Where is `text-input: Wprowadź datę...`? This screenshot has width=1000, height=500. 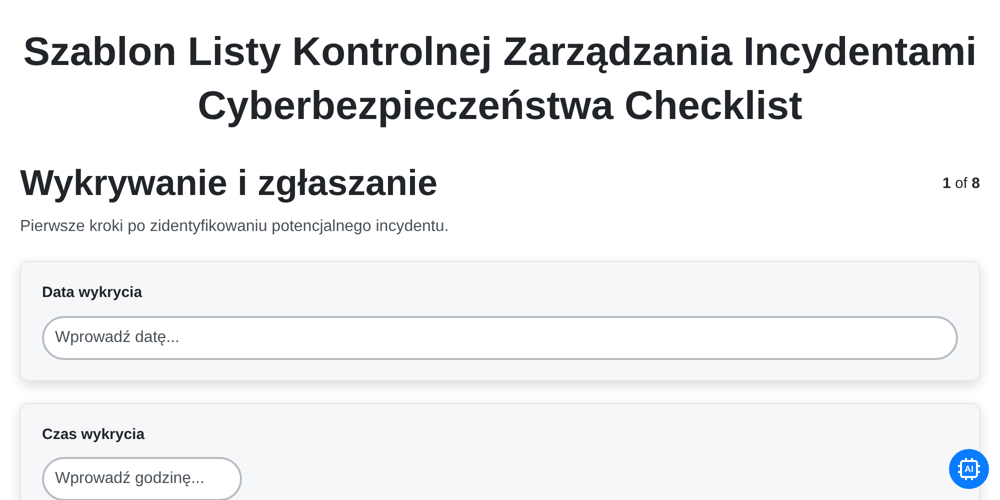
text-input: Wprowadź datę... is located at coordinates (500, 338).